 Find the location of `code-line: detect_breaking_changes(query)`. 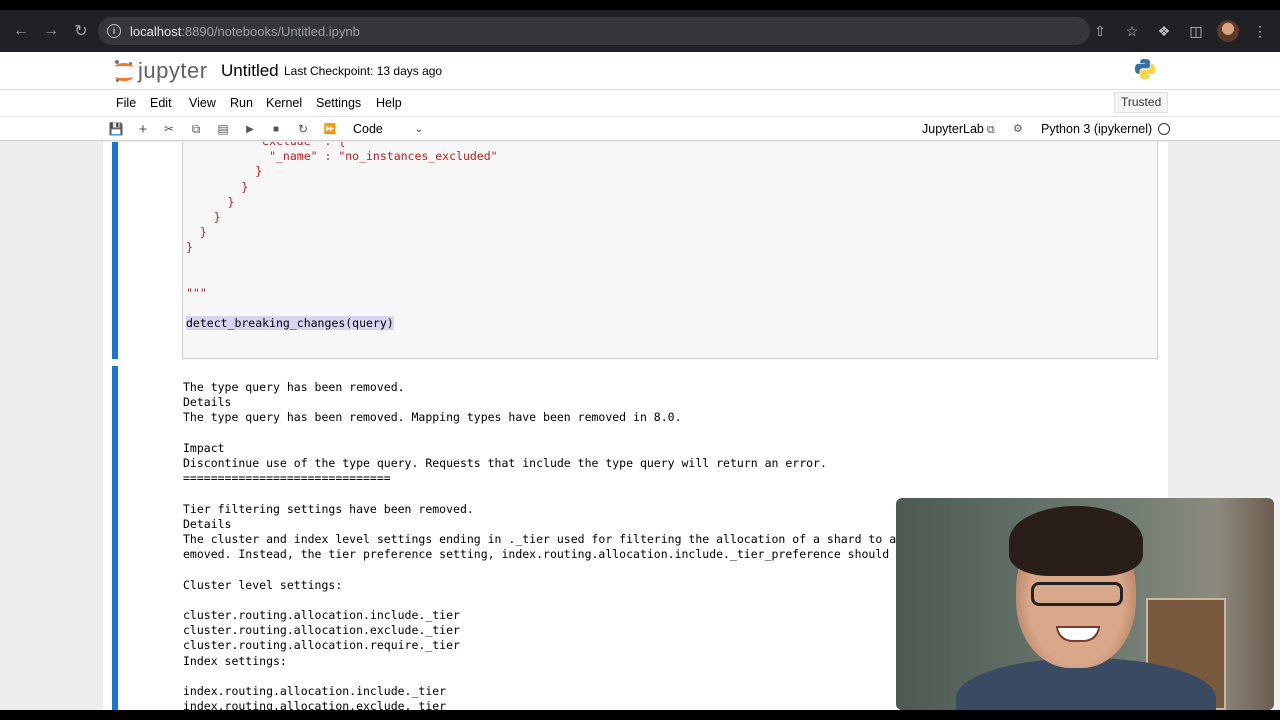

code-line: detect_breaking_changes(query) is located at coordinates (290, 323).